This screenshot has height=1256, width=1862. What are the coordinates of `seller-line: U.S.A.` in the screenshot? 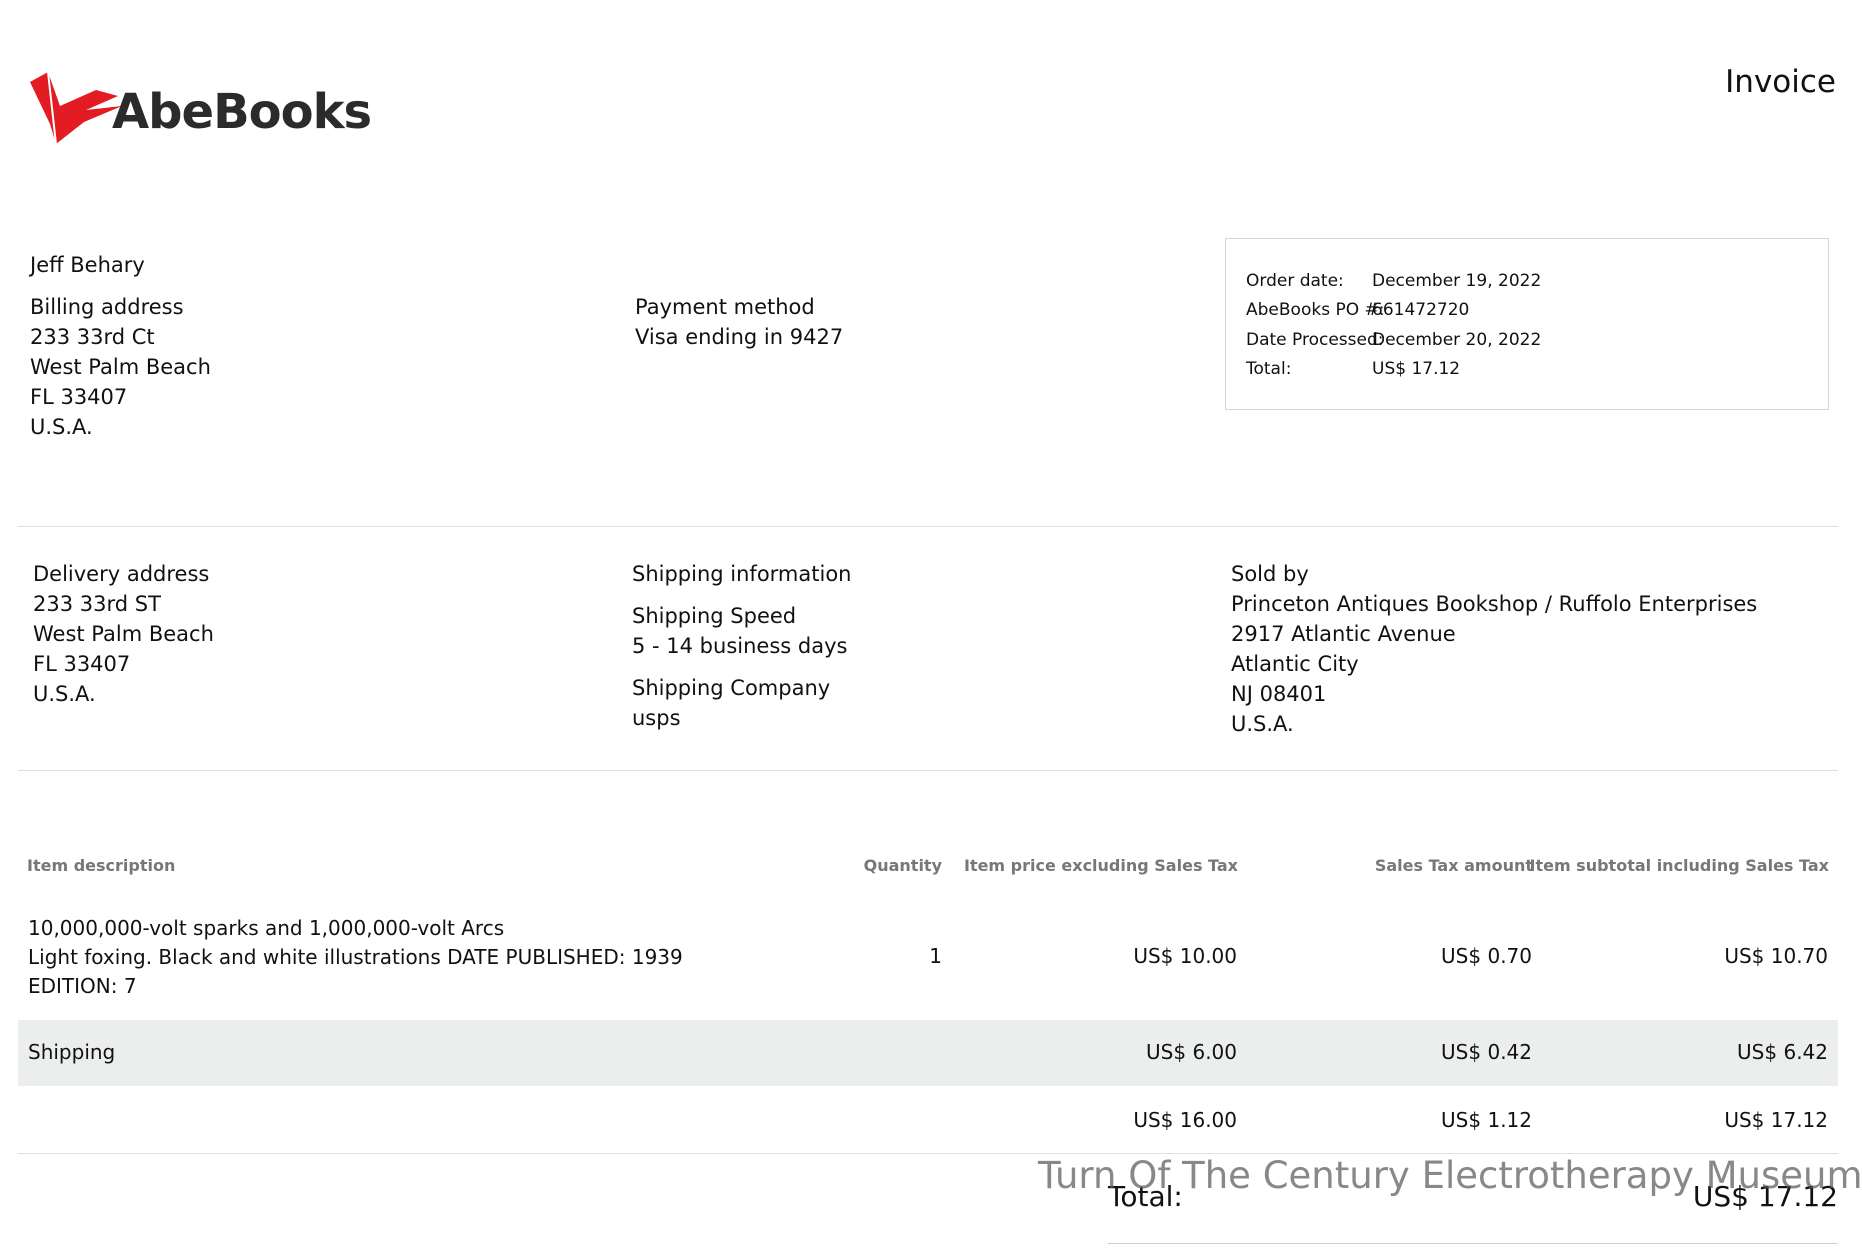 It's located at (1262, 724).